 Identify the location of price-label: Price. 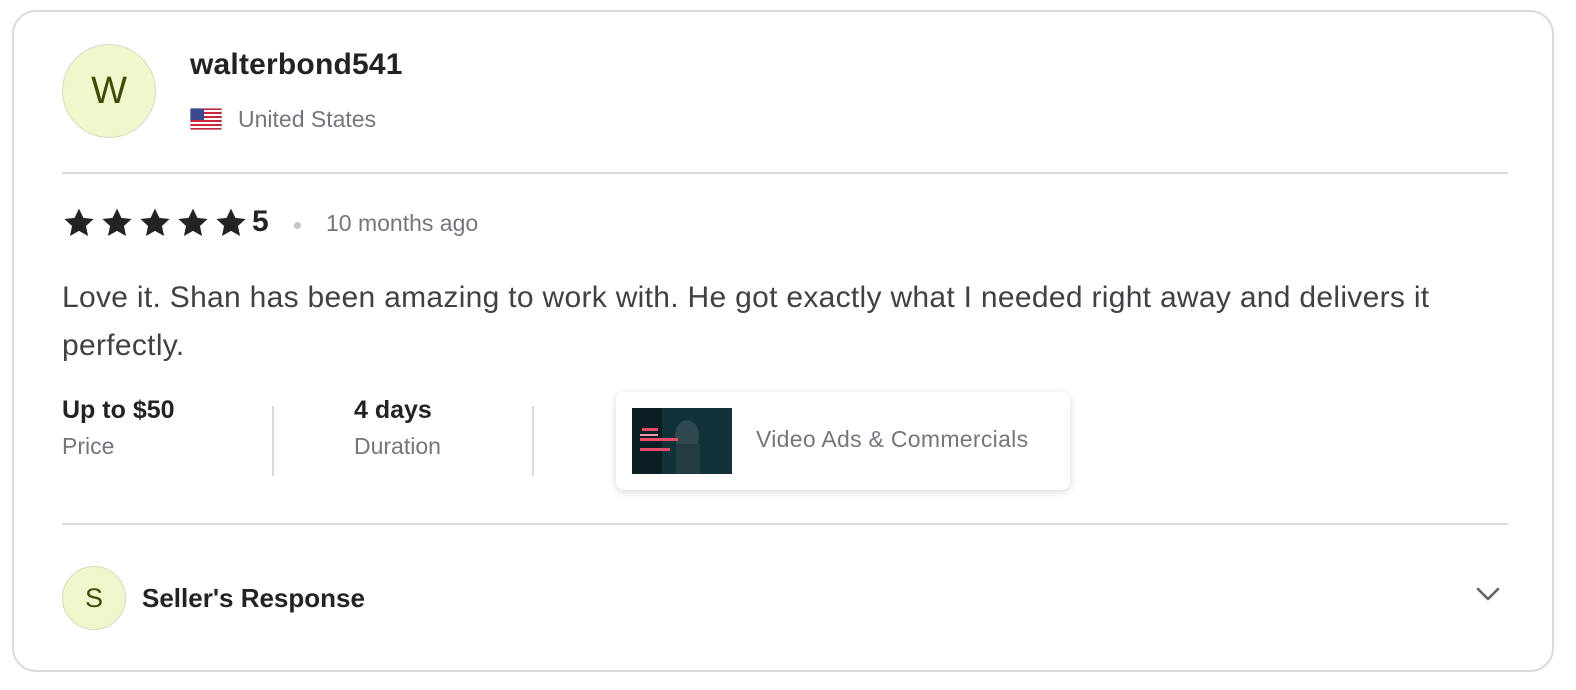
(88, 446).